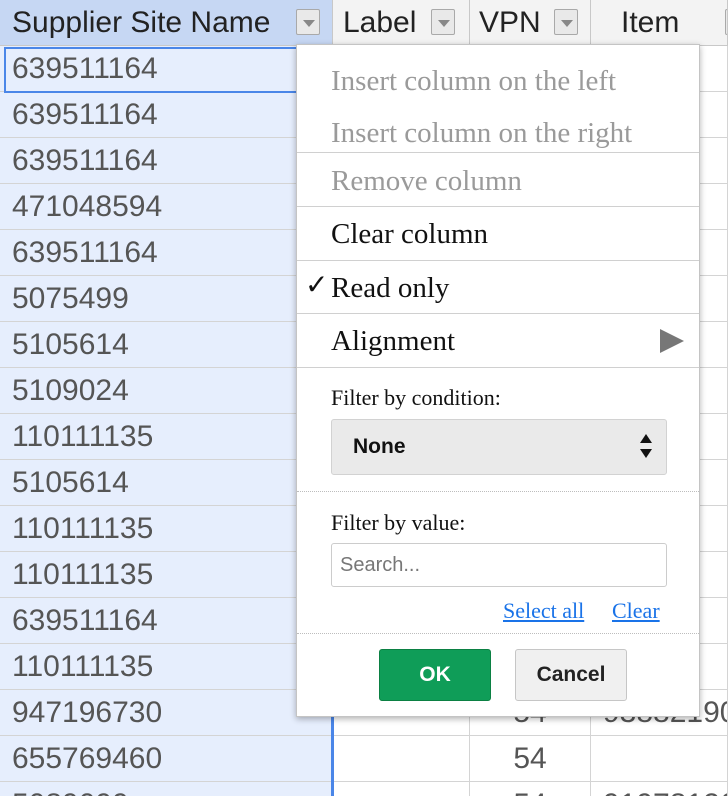 This screenshot has height=796, width=728. Describe the element at coordinates (416, 397) in the screenshot. I see `filter-by-condition-label: Filter by condition:` at that location.